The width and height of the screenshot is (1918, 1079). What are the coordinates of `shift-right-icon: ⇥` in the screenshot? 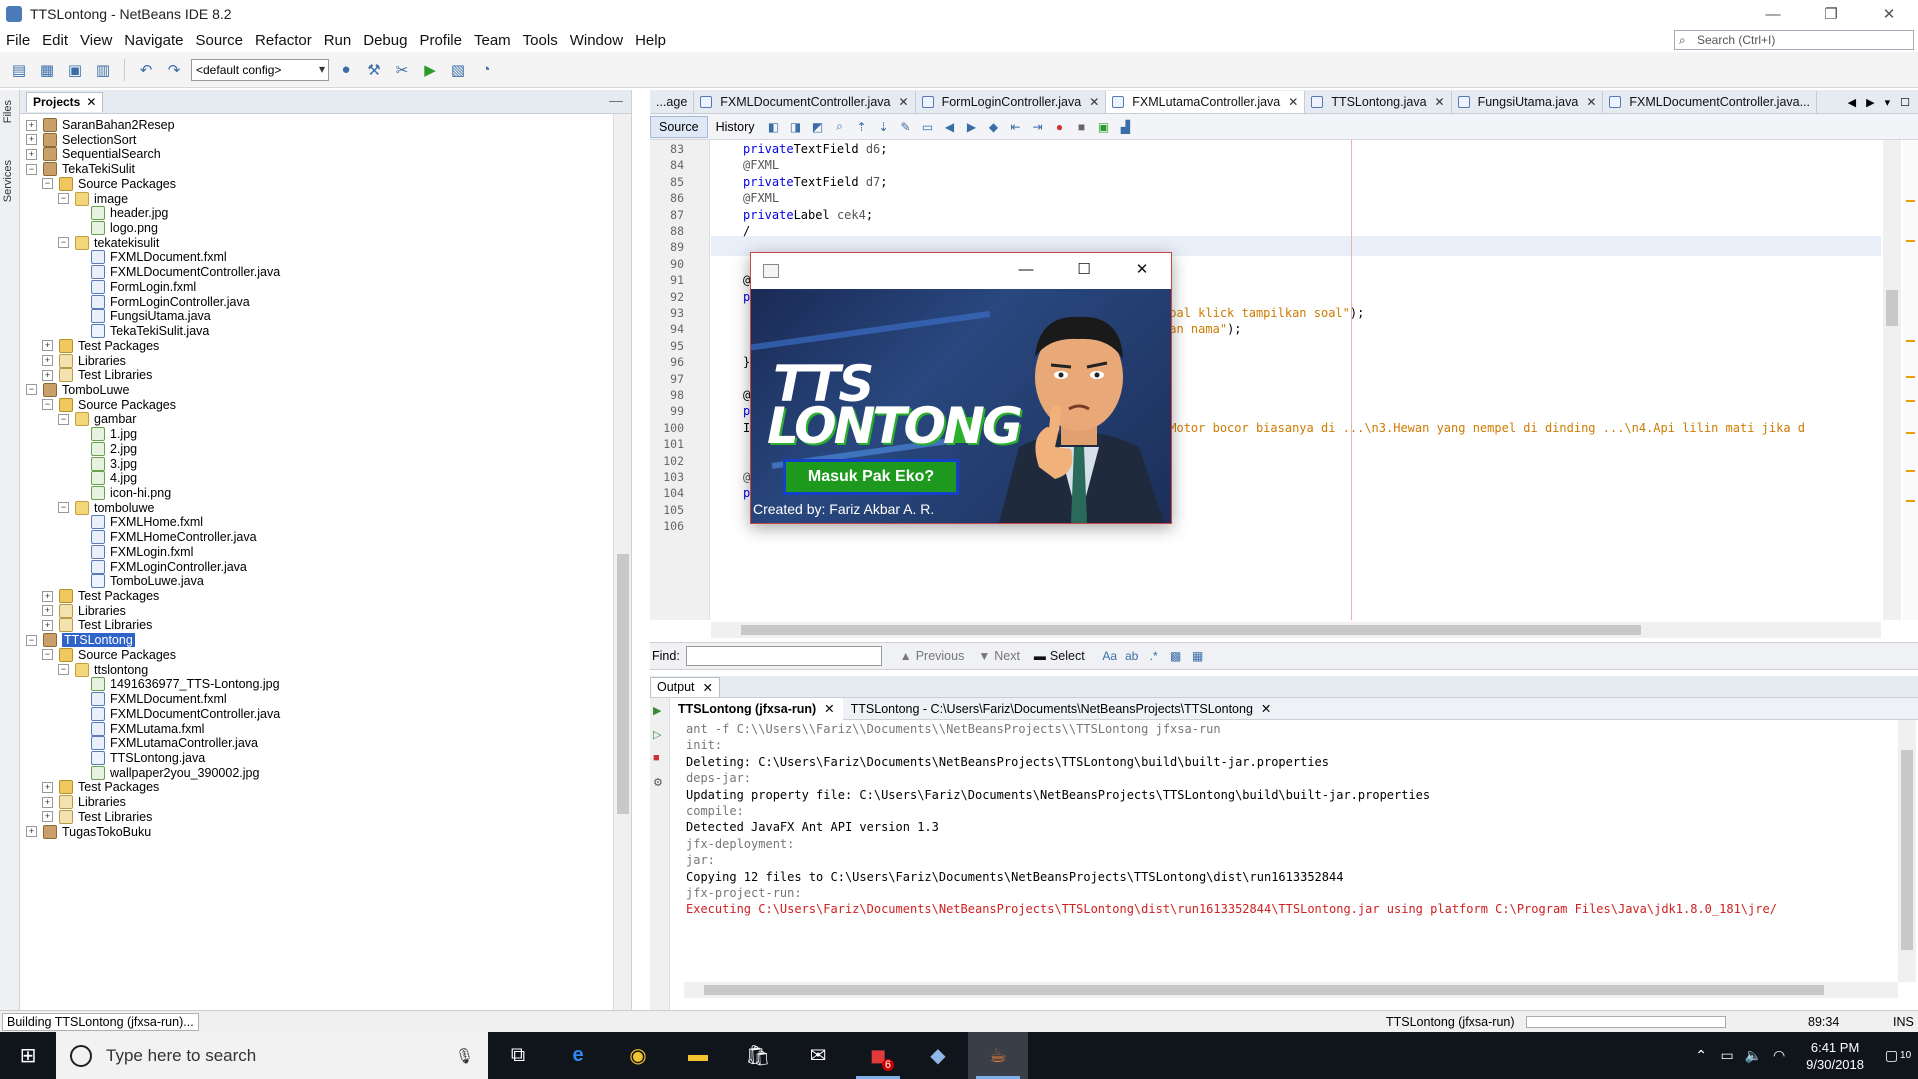 It's located at (1038, 127).